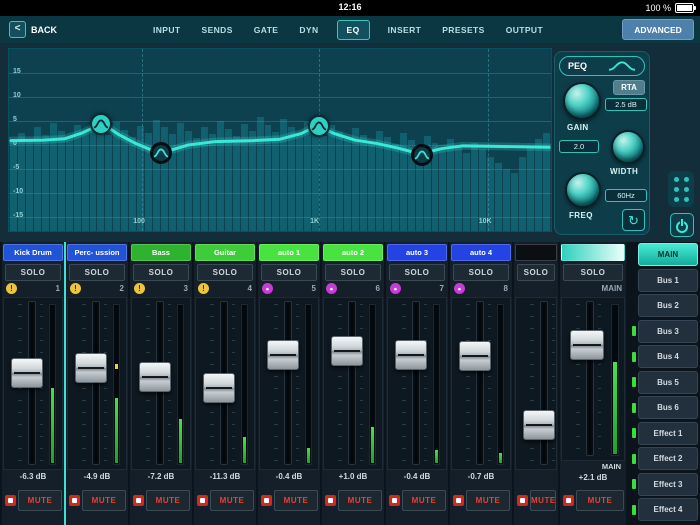 The image size is (700, 525). What do you see at coordinates (626, 104) in the screenshot?
I see `gain-value: 2.5 dB` at bounding box center [626, 104].